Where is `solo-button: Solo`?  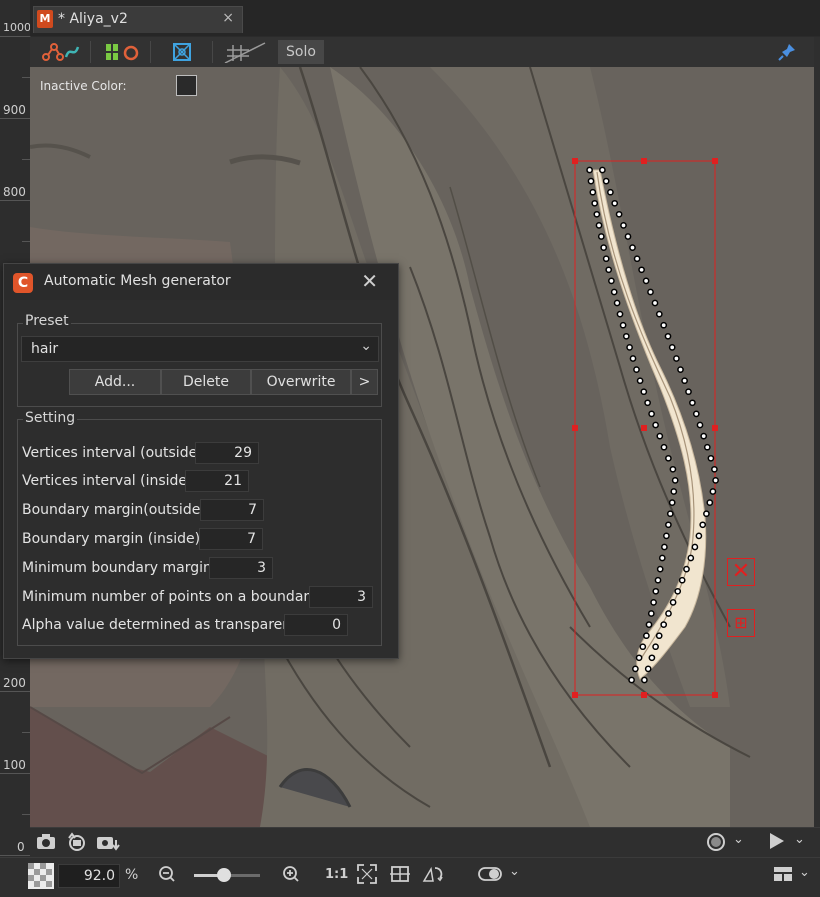 solo-button: Solo is located at coordinates (301, 52).